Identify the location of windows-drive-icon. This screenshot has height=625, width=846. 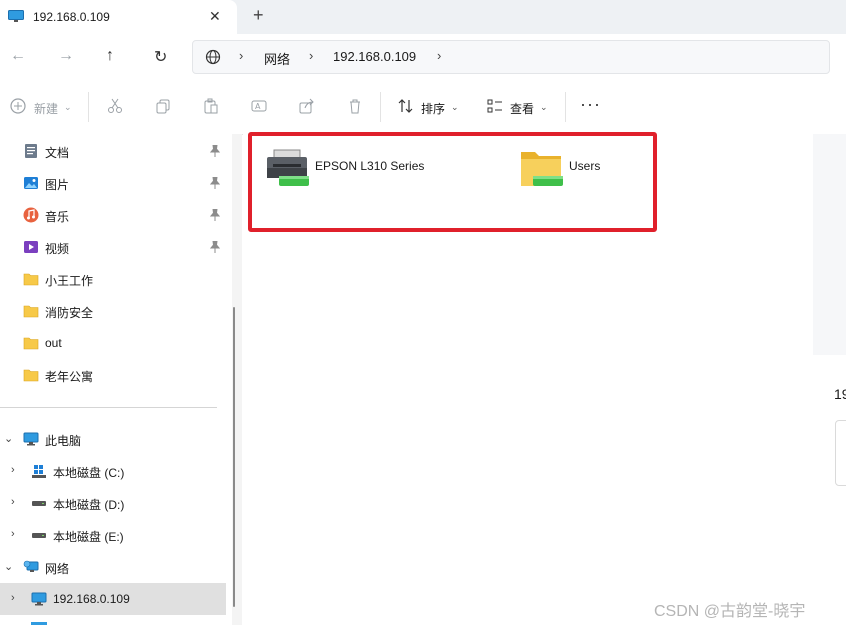
(39, 471).